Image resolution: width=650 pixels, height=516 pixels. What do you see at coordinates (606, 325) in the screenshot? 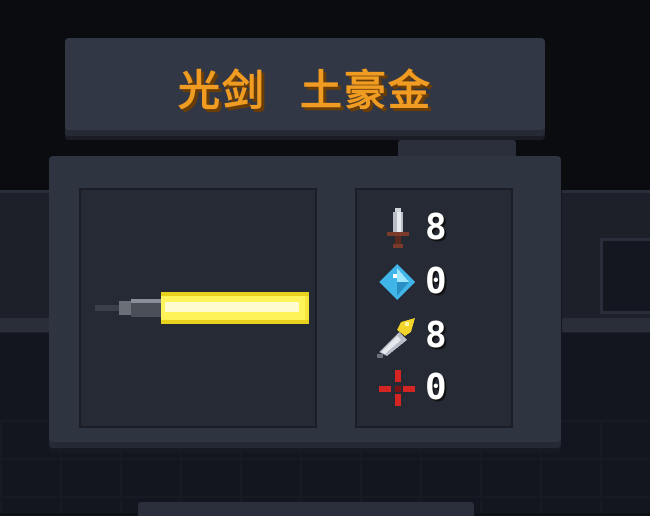
I see `right-ledge` at bounding box center [606, 325].